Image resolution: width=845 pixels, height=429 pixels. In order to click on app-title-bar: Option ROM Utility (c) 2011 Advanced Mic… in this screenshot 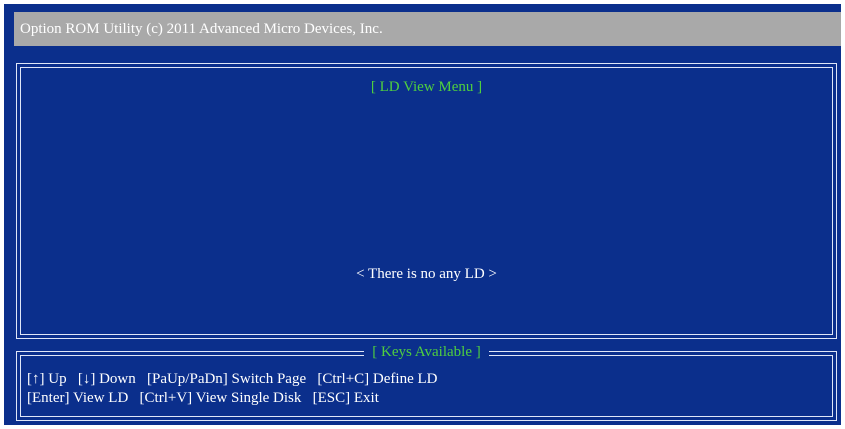, I will do `click(427, 29)`.